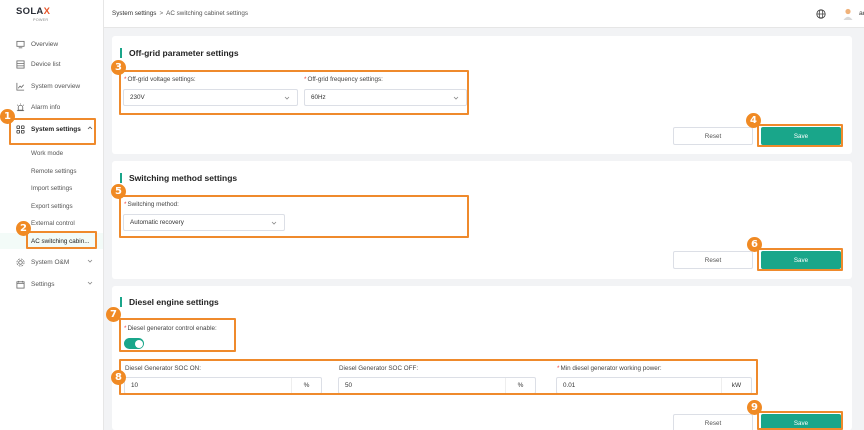 This screenshot has height=430, width=864. I want to click on settings-folder-icon, so click(20, 284).